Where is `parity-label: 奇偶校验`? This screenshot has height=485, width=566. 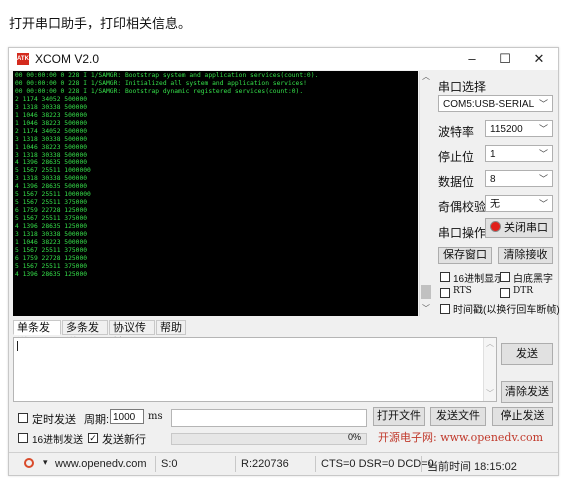
parity-label: 奇偶校验 is located at coordinates (462, 207).